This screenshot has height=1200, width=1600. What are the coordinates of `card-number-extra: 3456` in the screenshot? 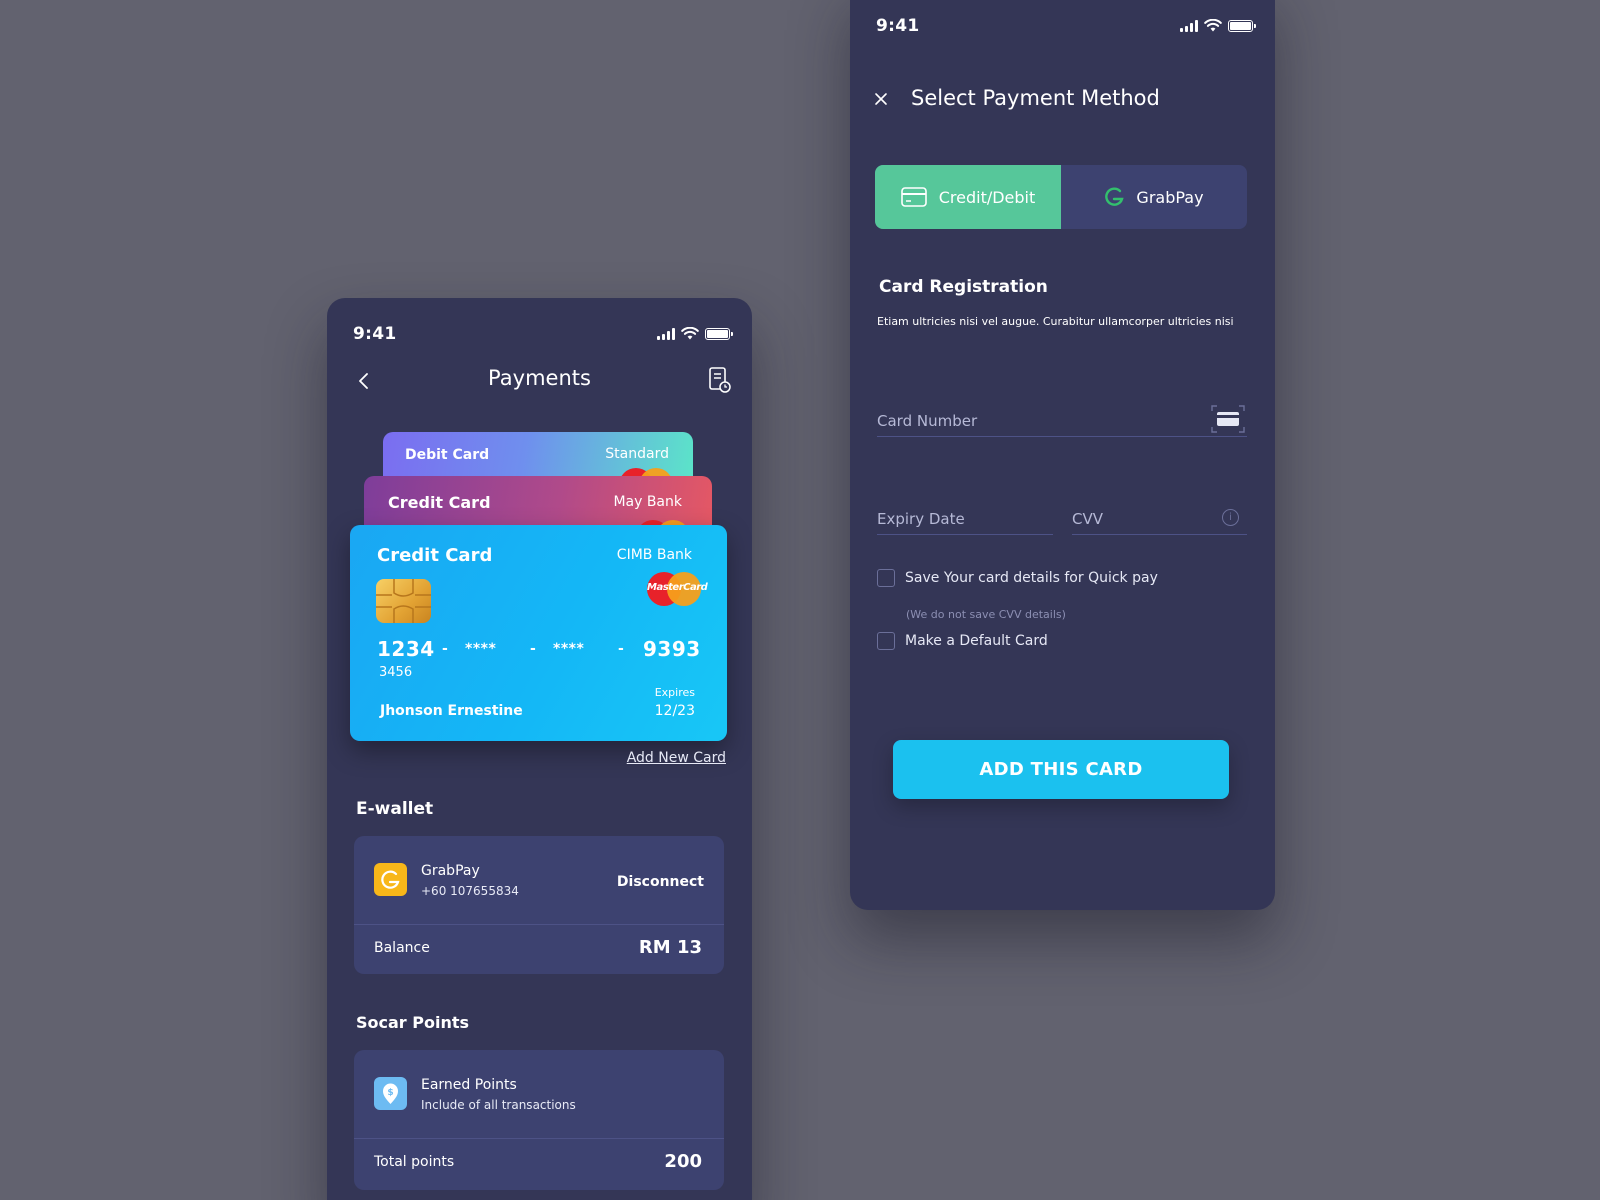 It's located at (396, 672).